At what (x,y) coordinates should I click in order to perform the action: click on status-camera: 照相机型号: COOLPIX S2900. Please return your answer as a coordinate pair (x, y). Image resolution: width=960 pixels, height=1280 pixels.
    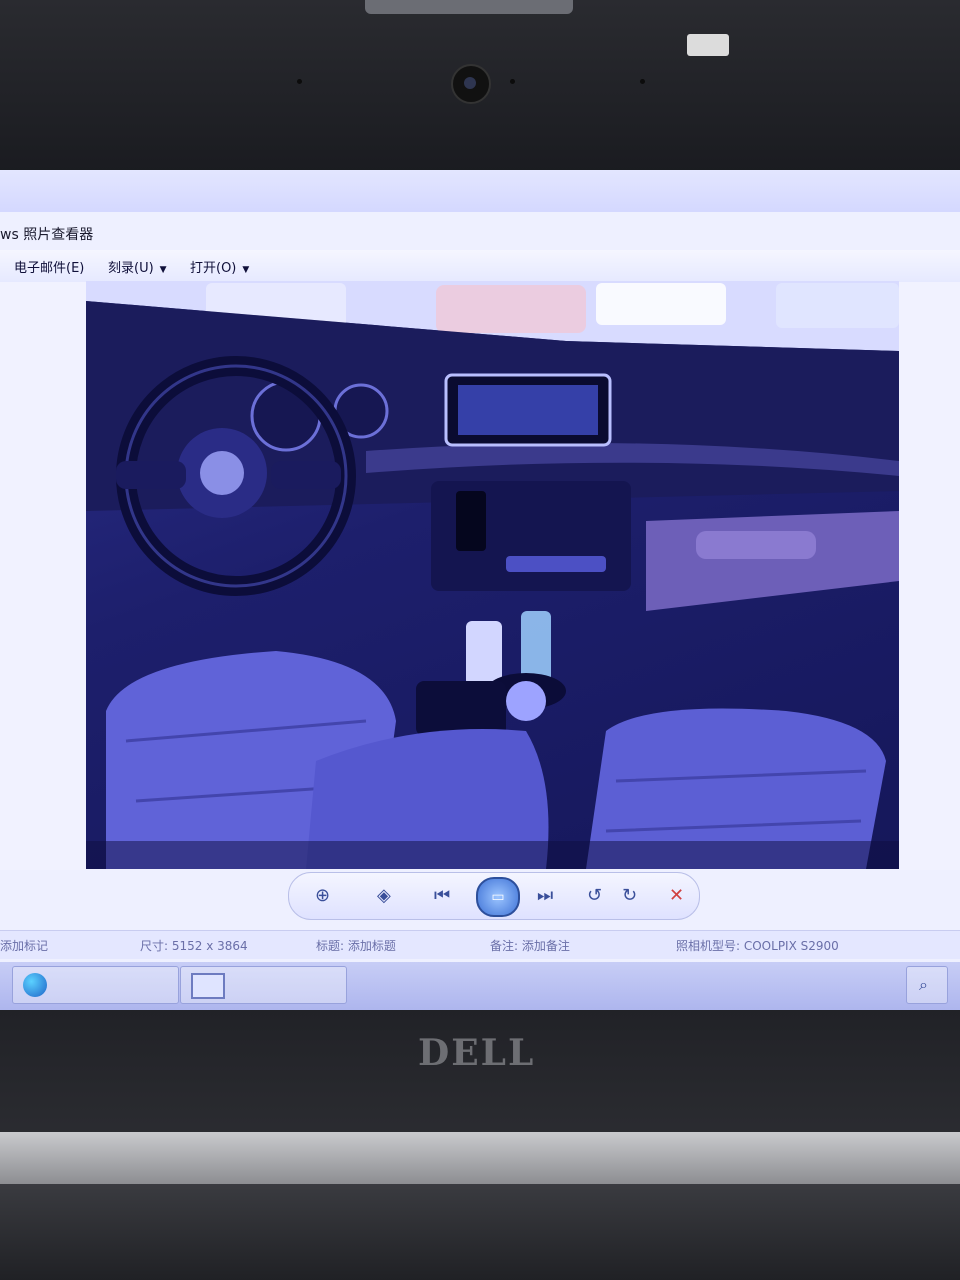
    Looking at the image, I should click on (757, 946).